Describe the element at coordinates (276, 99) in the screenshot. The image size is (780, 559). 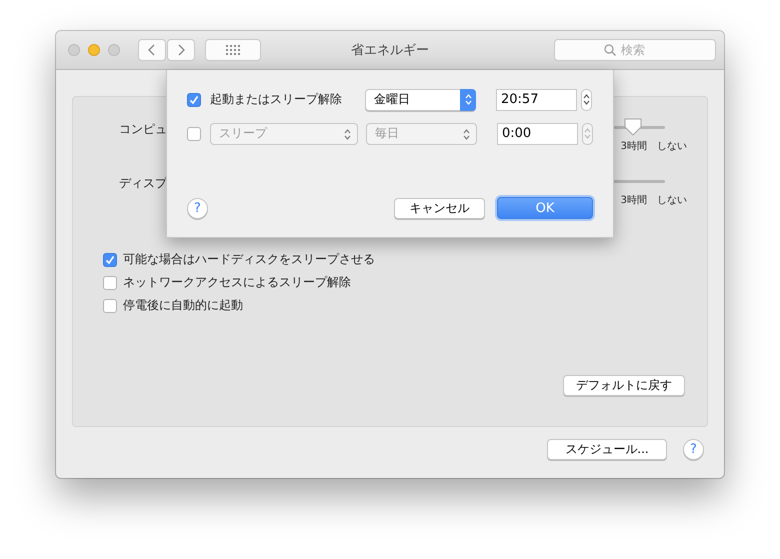
I see `event-label: 起動またはスリープ解除` at that location.